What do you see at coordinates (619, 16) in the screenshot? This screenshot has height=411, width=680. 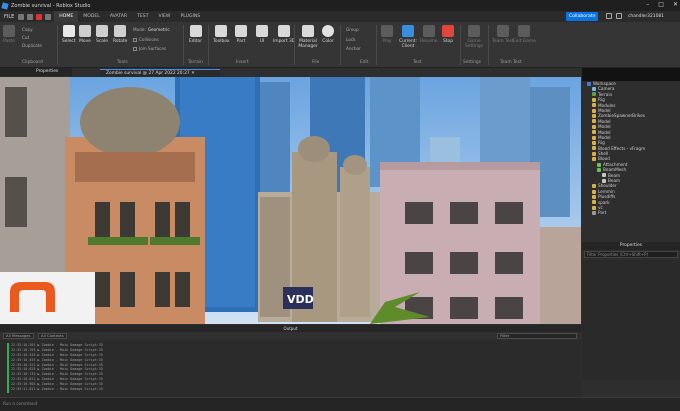 I see `help-icon` at bounding box center [619, 16].